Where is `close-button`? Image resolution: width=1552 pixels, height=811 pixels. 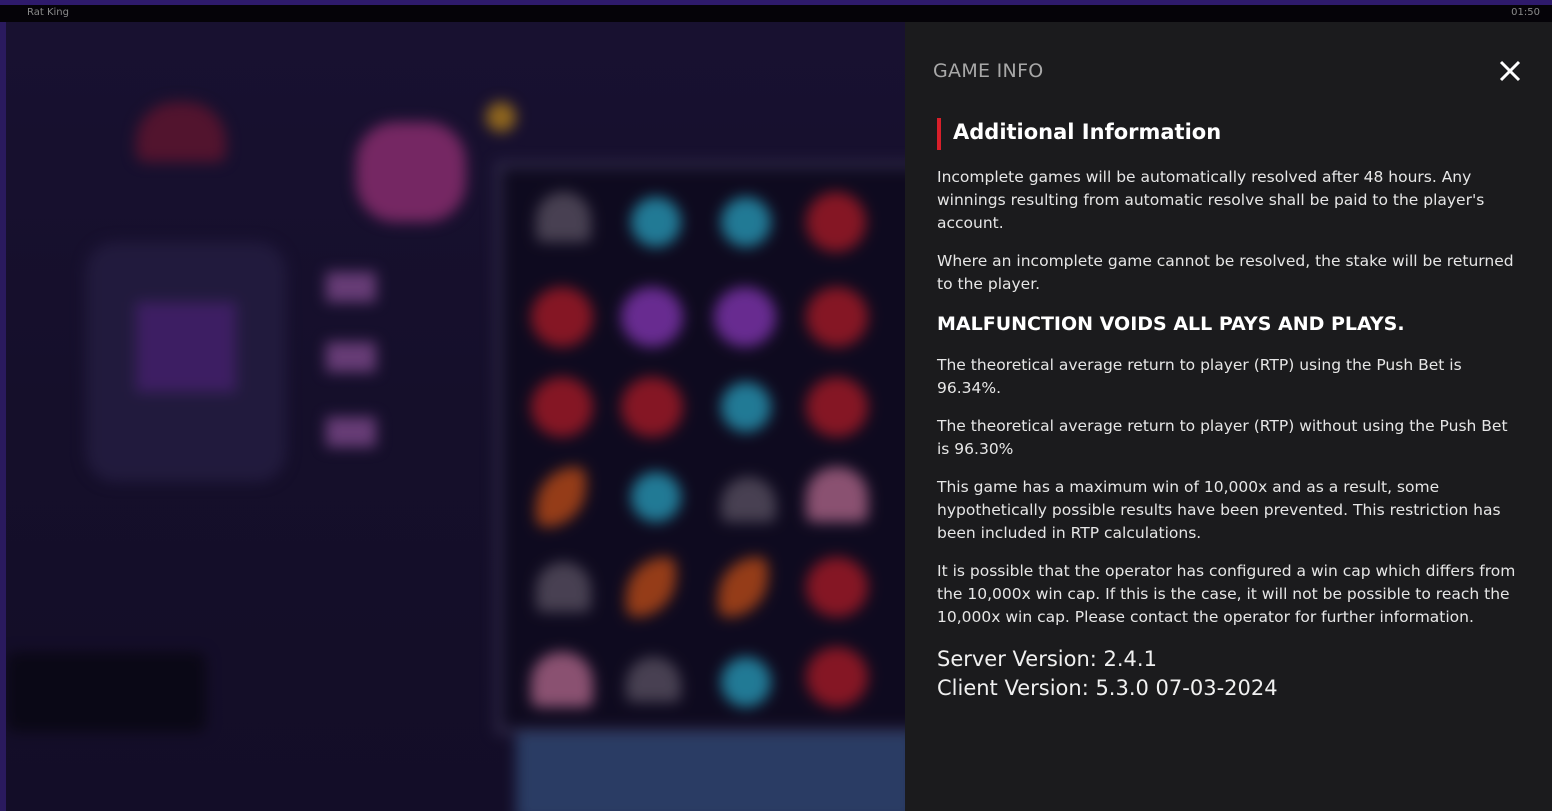 close-button is located at coordinates (1510, 71).